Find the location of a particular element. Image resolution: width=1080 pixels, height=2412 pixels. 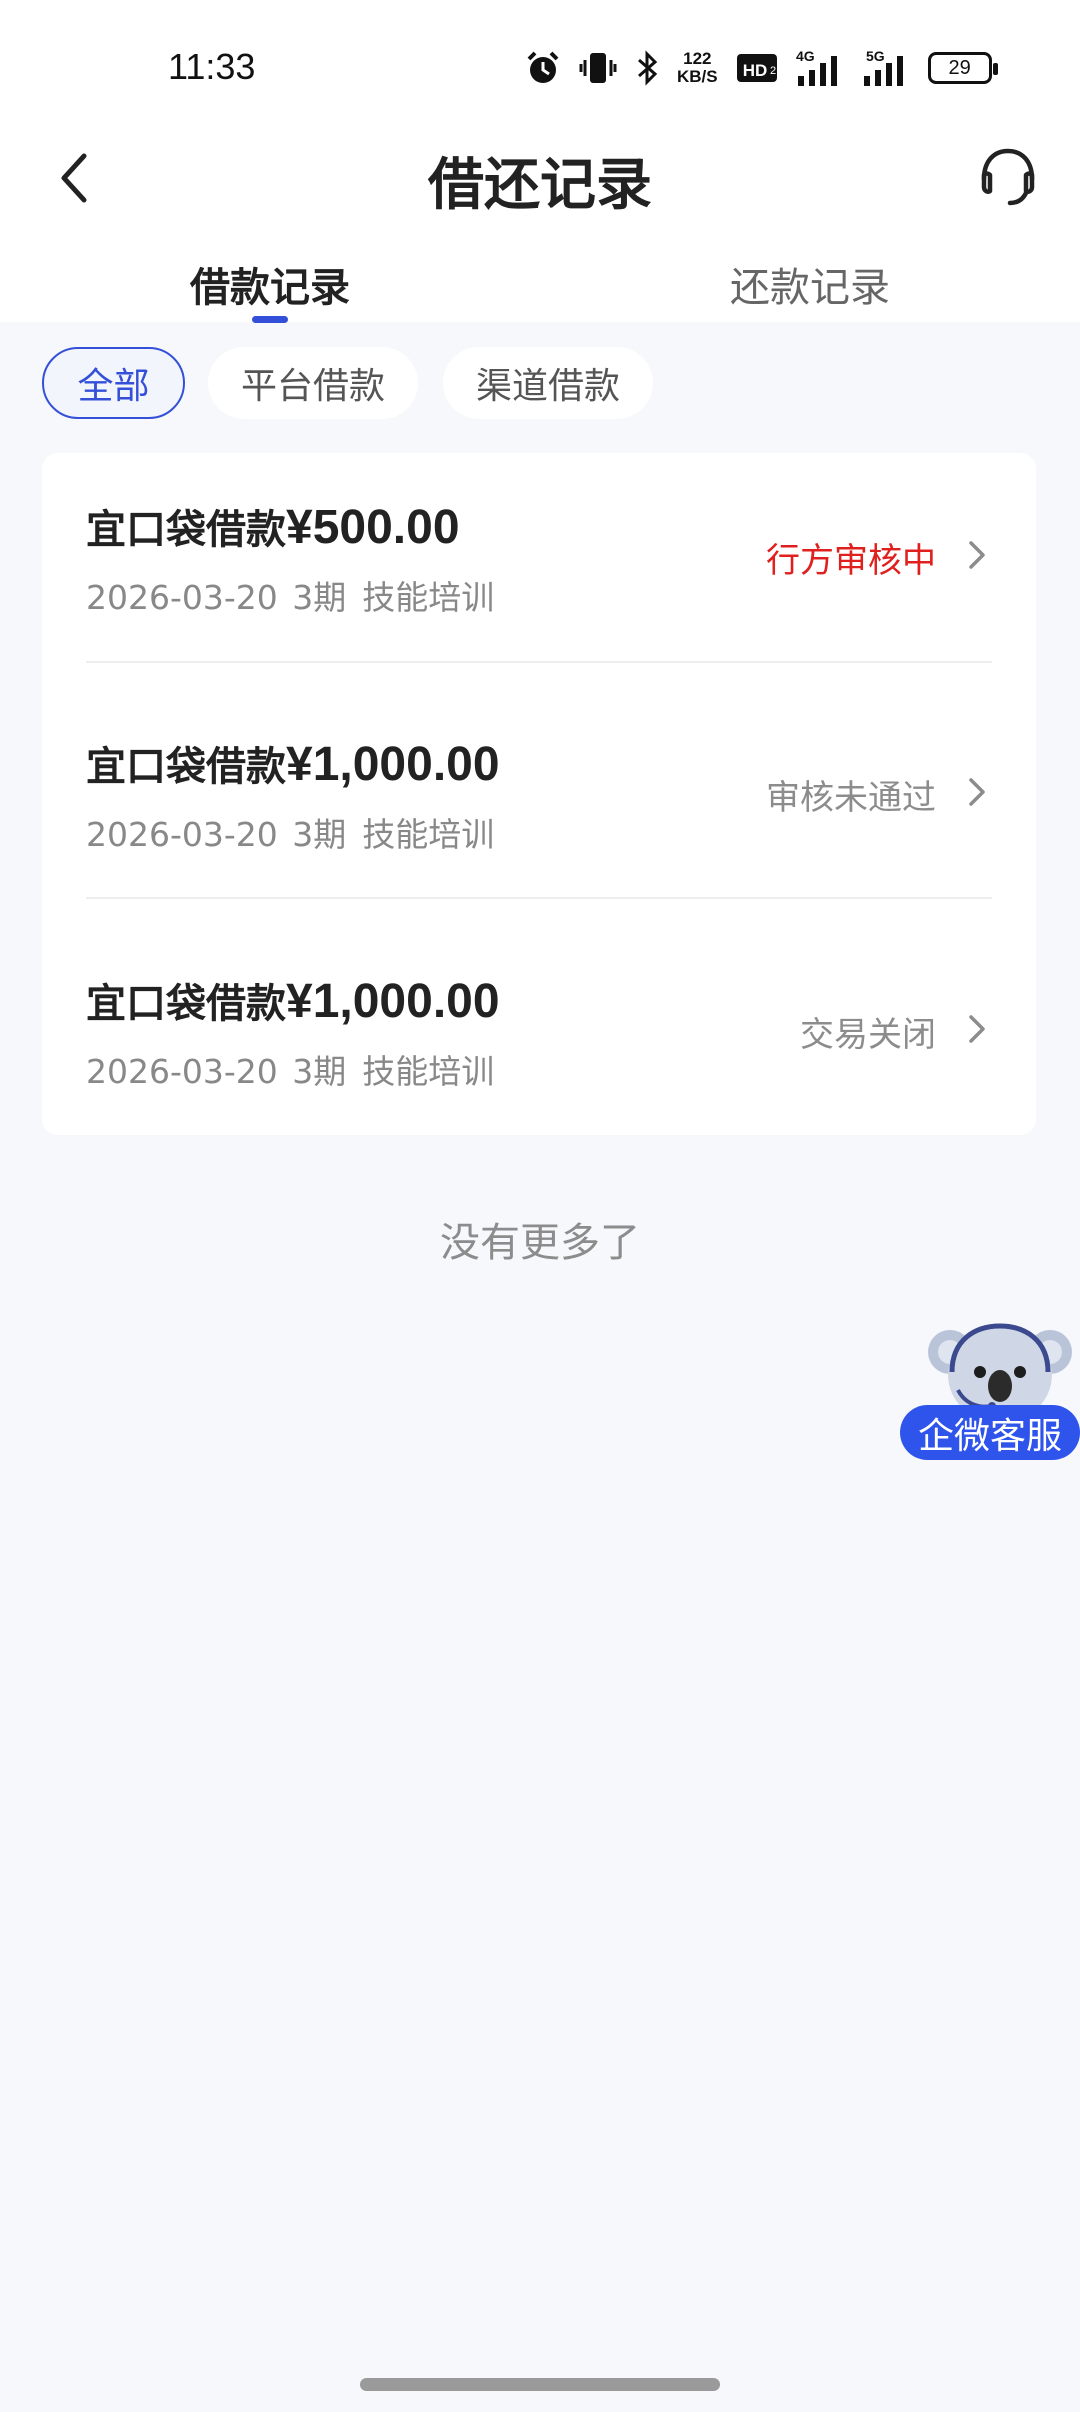

net2-label: 5G is located at coordinates (875, 56).